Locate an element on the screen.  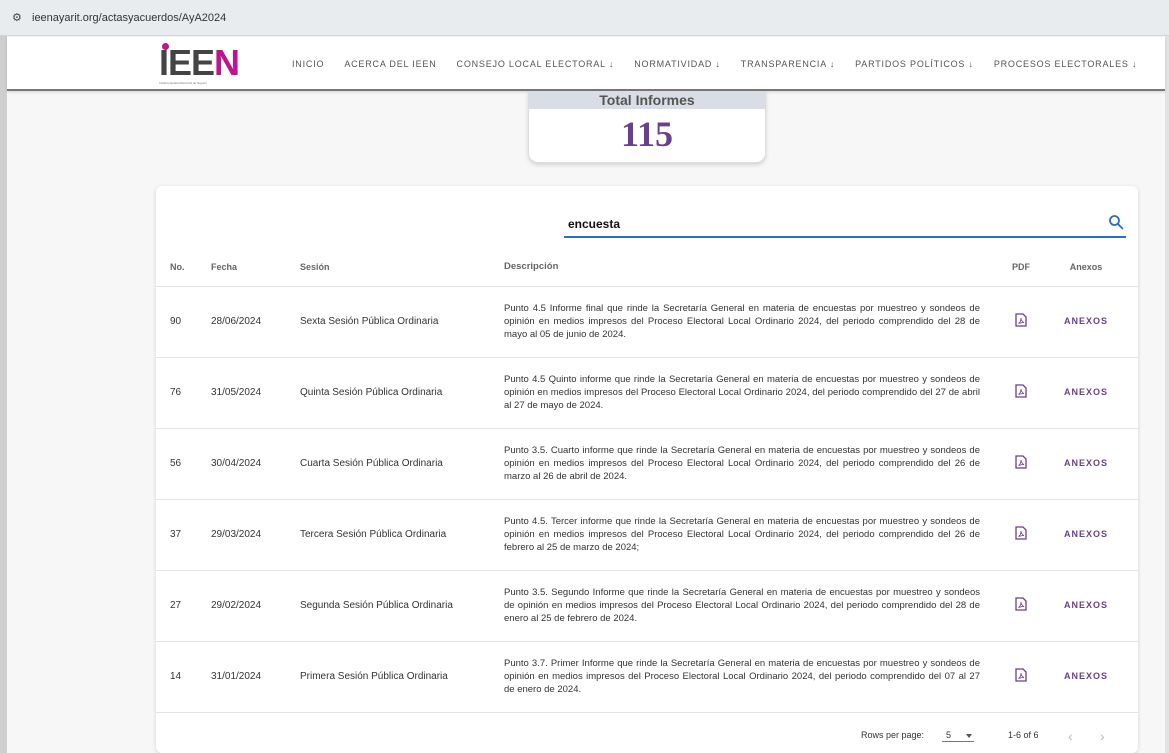
header-no: No. is located at coordinates (183, 267).